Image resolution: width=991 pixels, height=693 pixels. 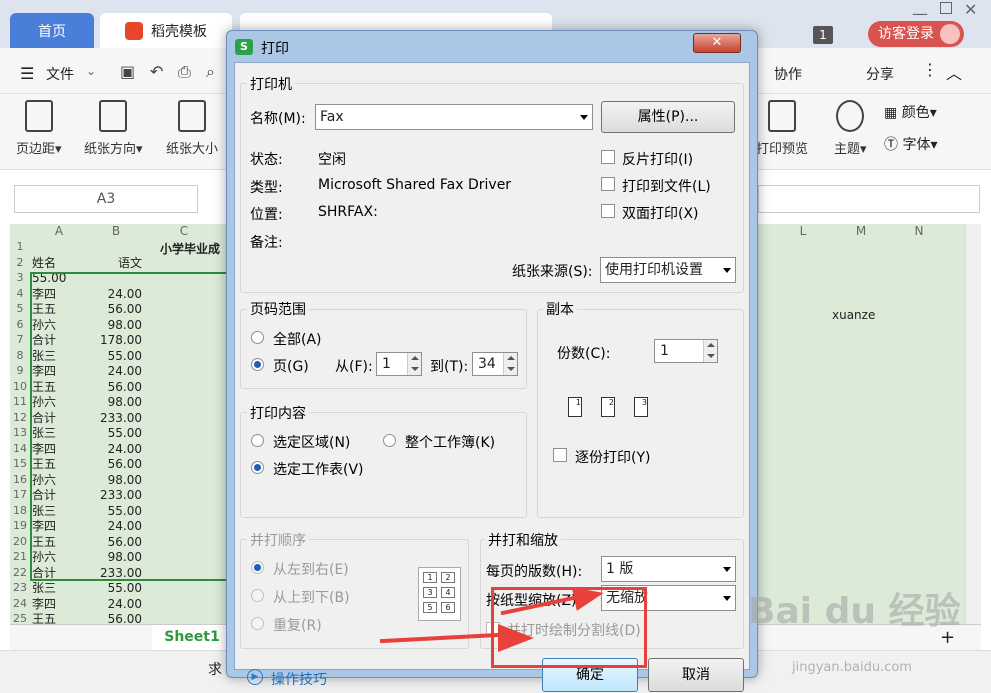 I want to click on sheet-tab: Sheet1, so click(x=192, y=638).